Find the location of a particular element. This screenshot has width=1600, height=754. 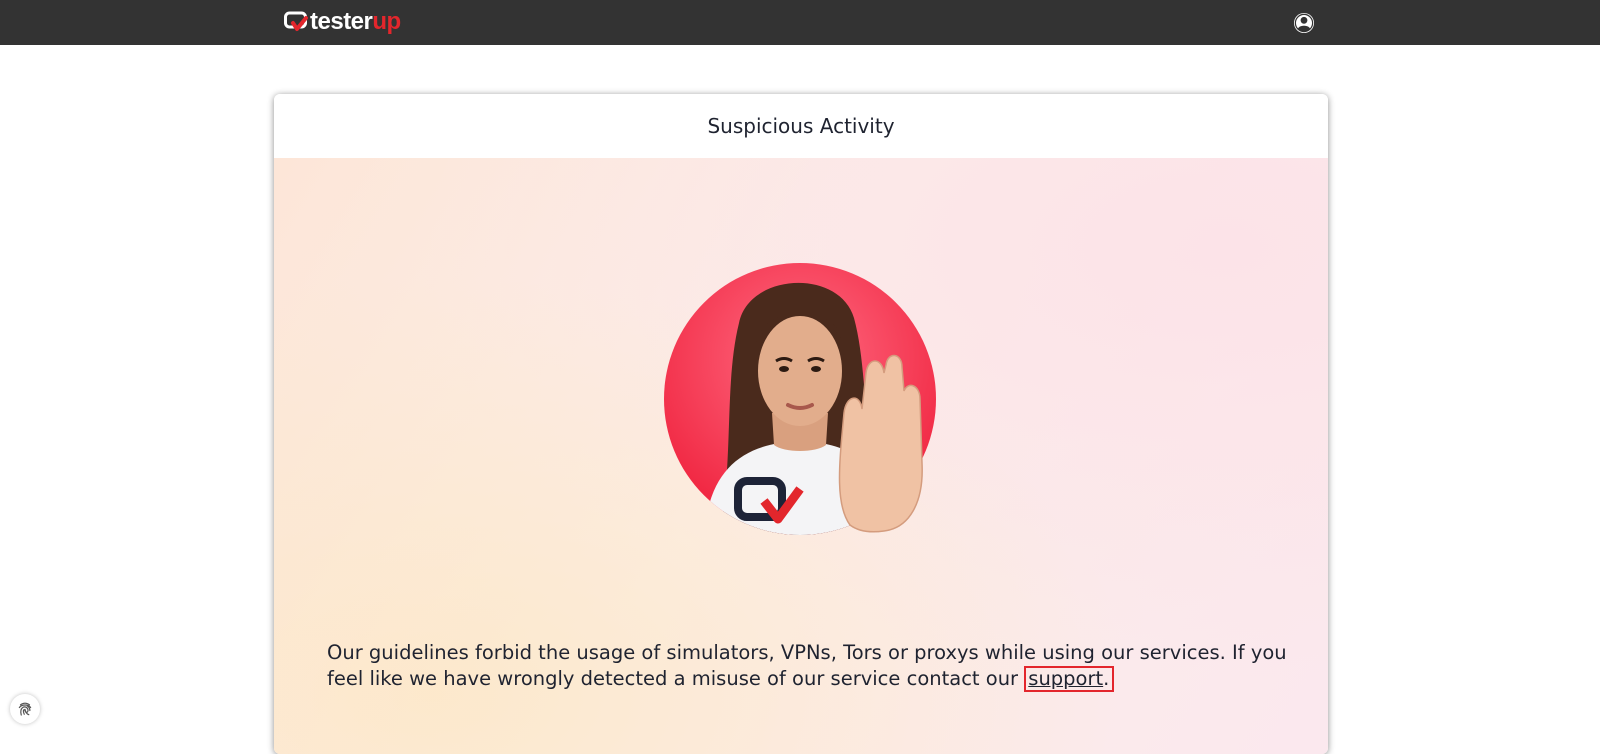

support-link-highlight: support. is located at coordinates (1069, 679).